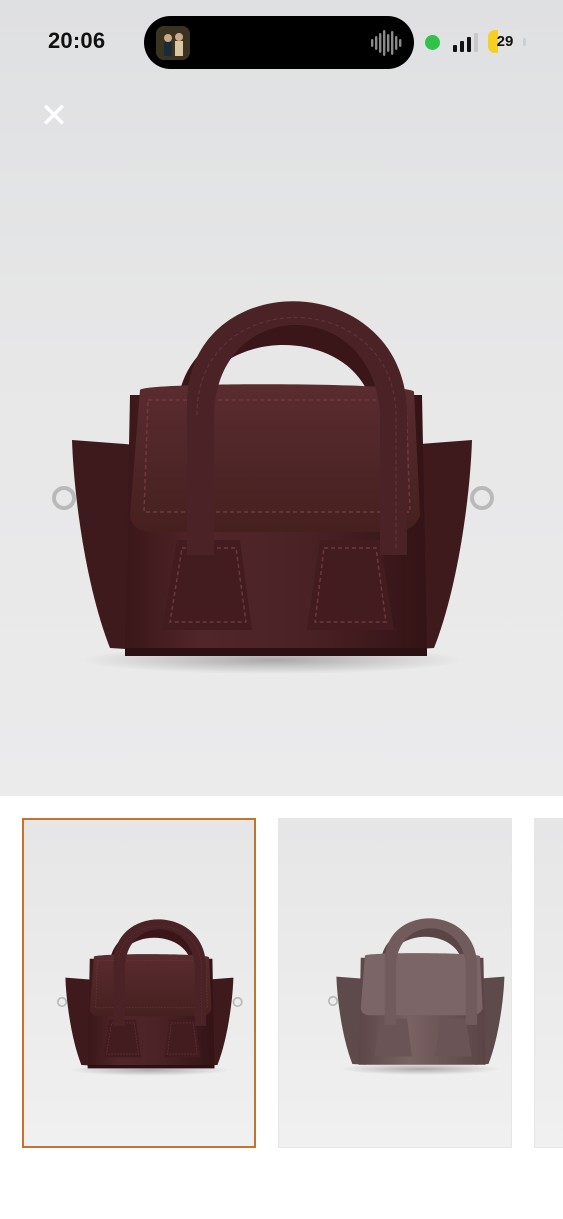  I want to click on battery-icon: 29, so click(505, 41).